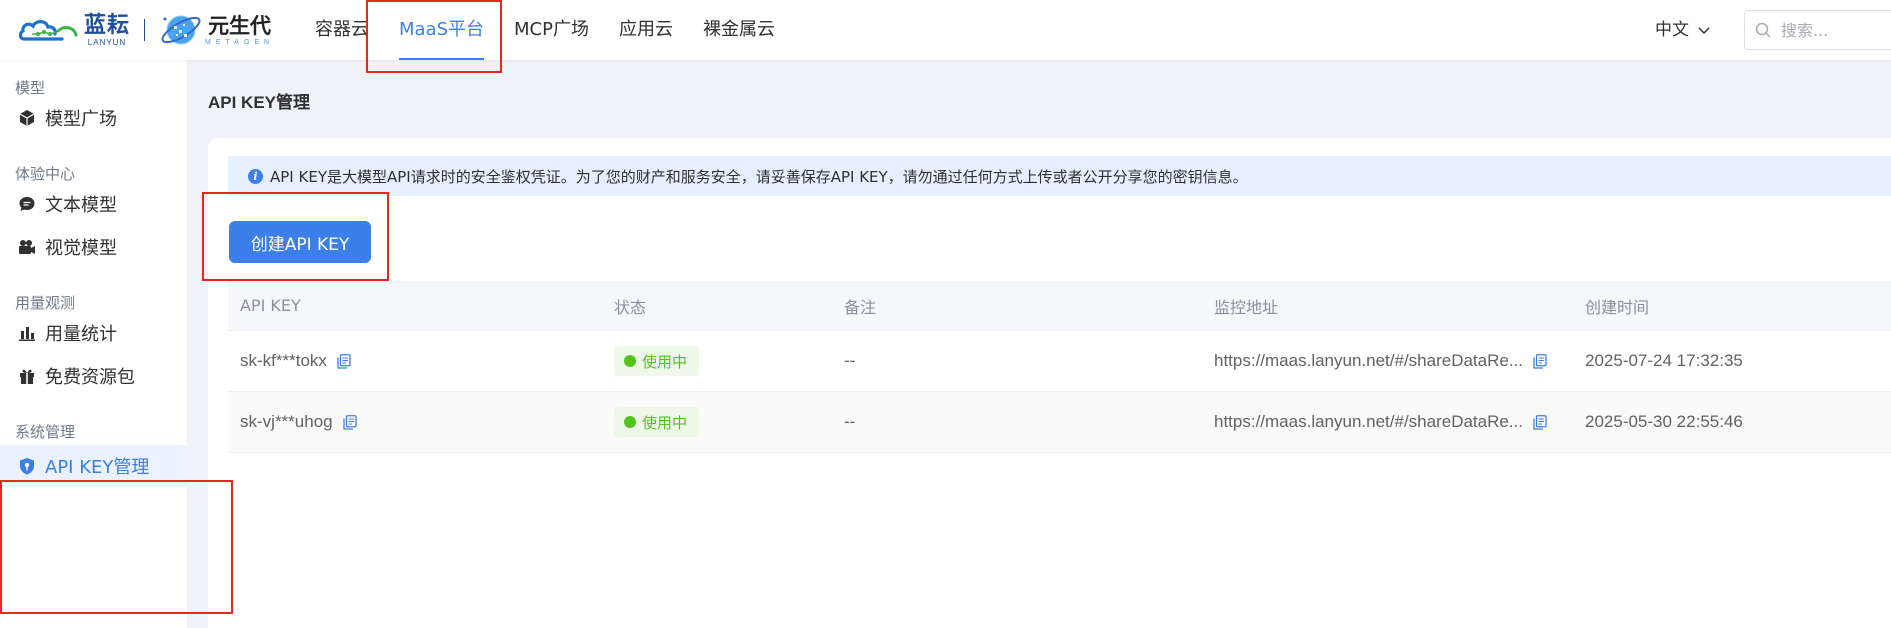  Describe the element at coordinates (27, 466) in the screenshot. I see `shield-key-icon` at that location.